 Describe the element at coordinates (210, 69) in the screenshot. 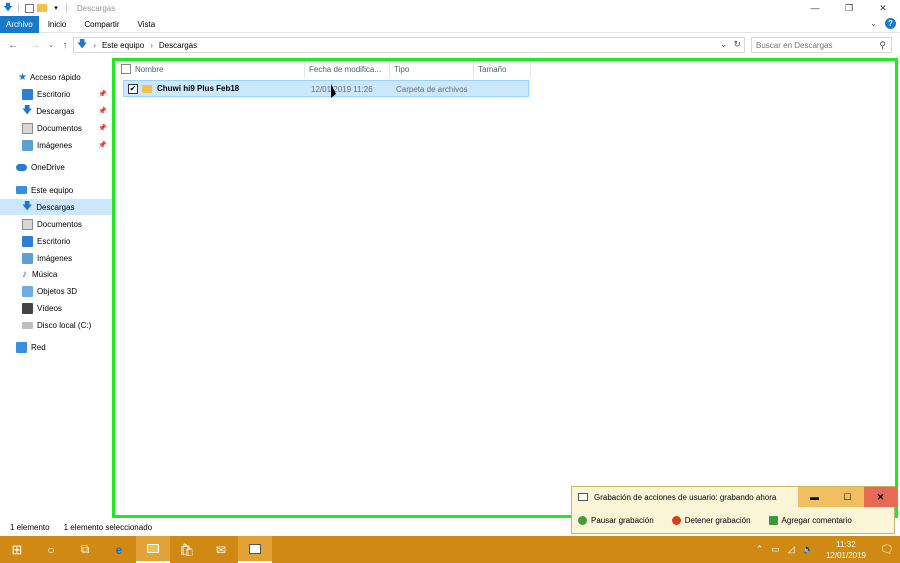

I see `column-header-nombre: Nombre` at that location.